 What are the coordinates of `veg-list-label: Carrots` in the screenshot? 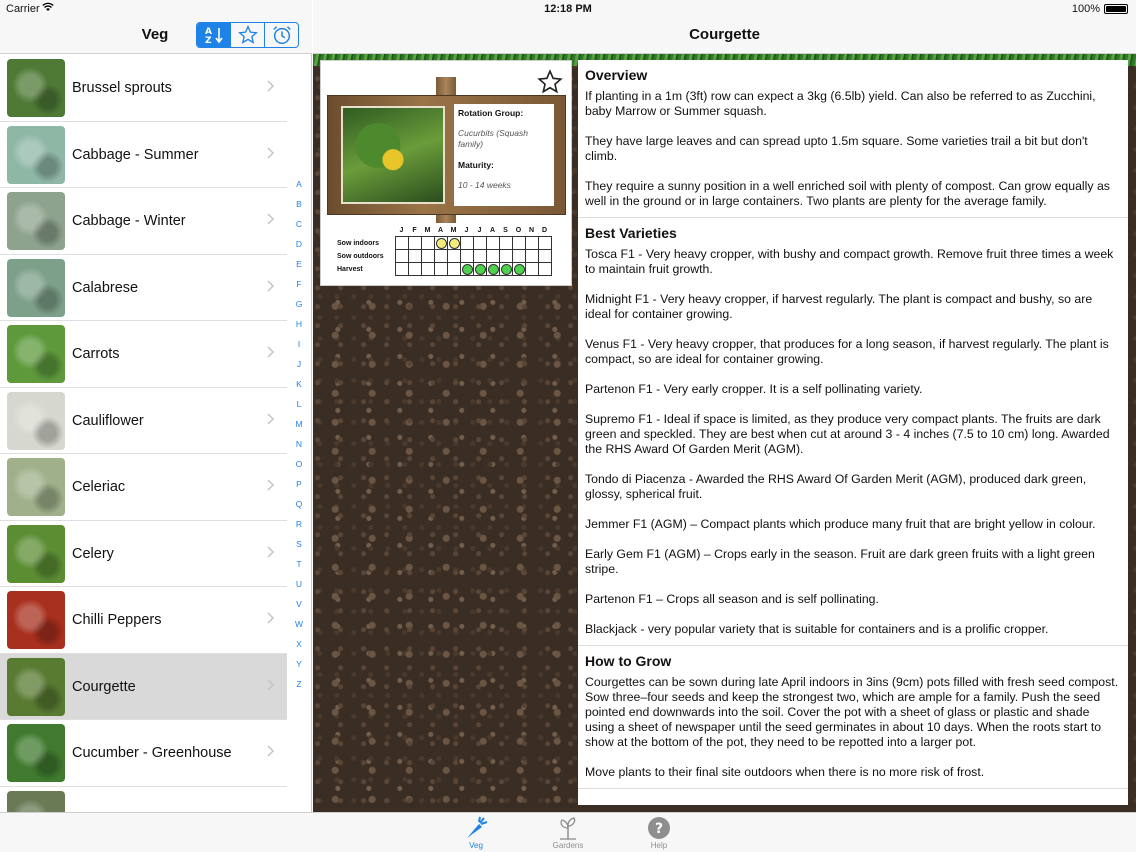 It's located at (96, 354).